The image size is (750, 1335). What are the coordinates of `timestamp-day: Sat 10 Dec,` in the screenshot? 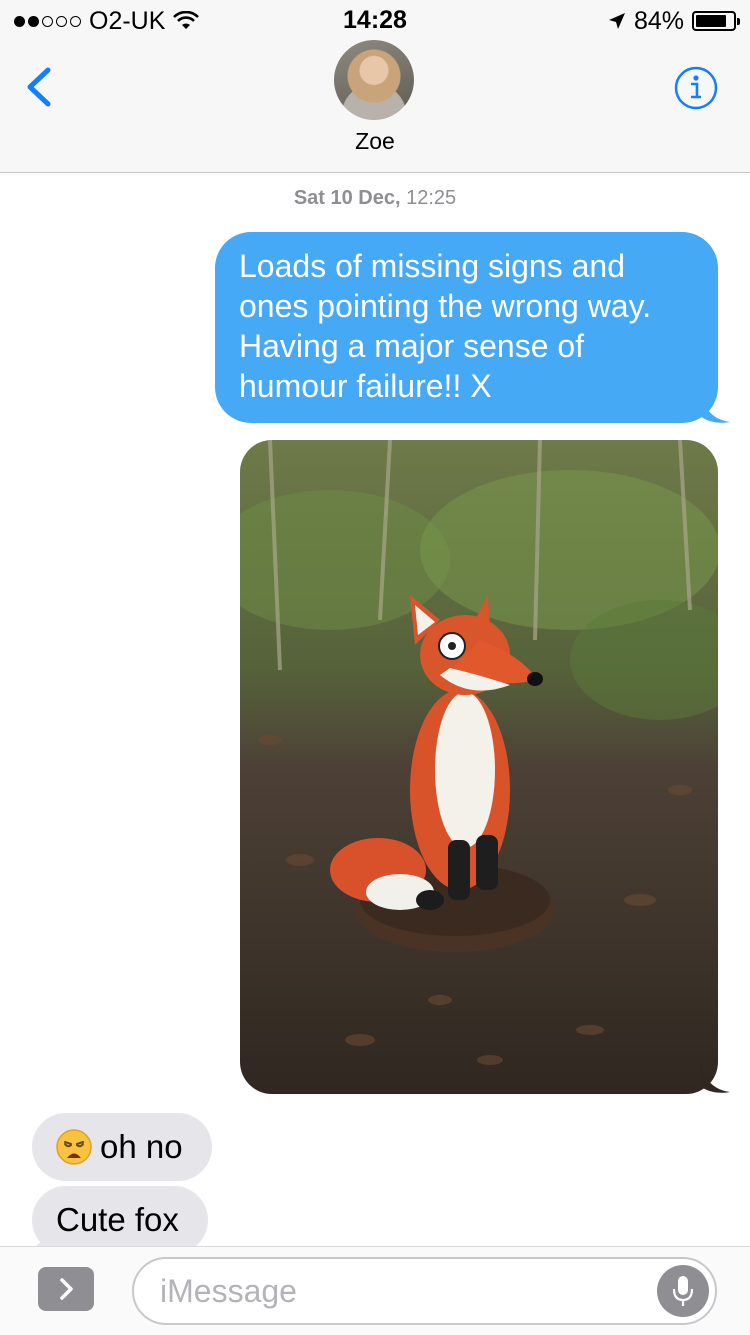 It's located at (347, 198).